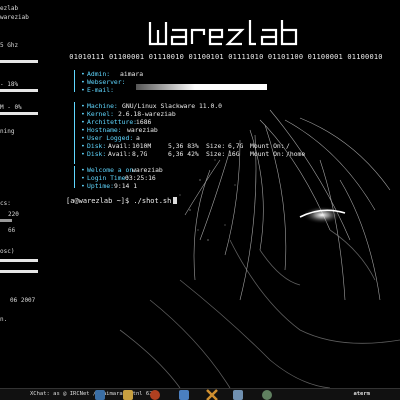  I want to click on disk2-size-value: 16G, so click(234, 154).